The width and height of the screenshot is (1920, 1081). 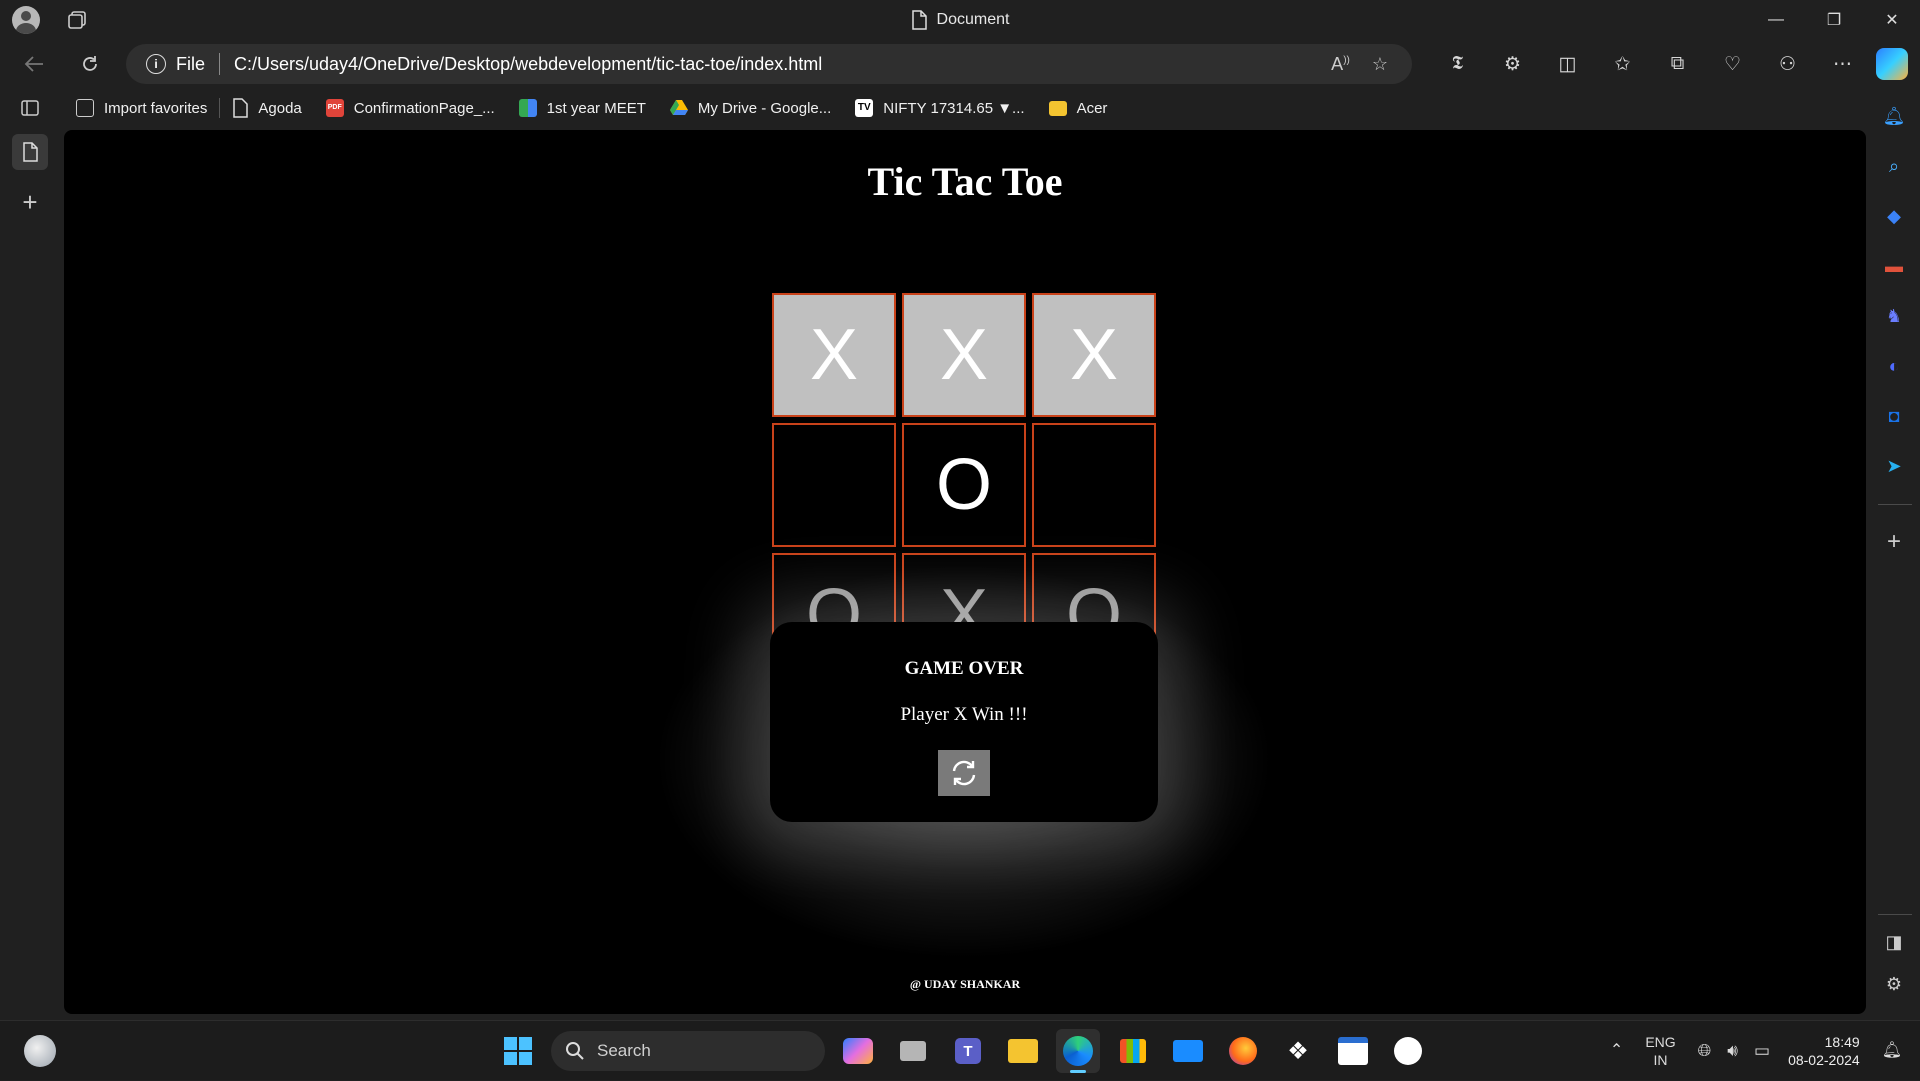 What do you see at coordinates (1824, 1060) in the screenshot?
I see `clock-date: 08-02-2024` at bounding box center [1824, 1060].